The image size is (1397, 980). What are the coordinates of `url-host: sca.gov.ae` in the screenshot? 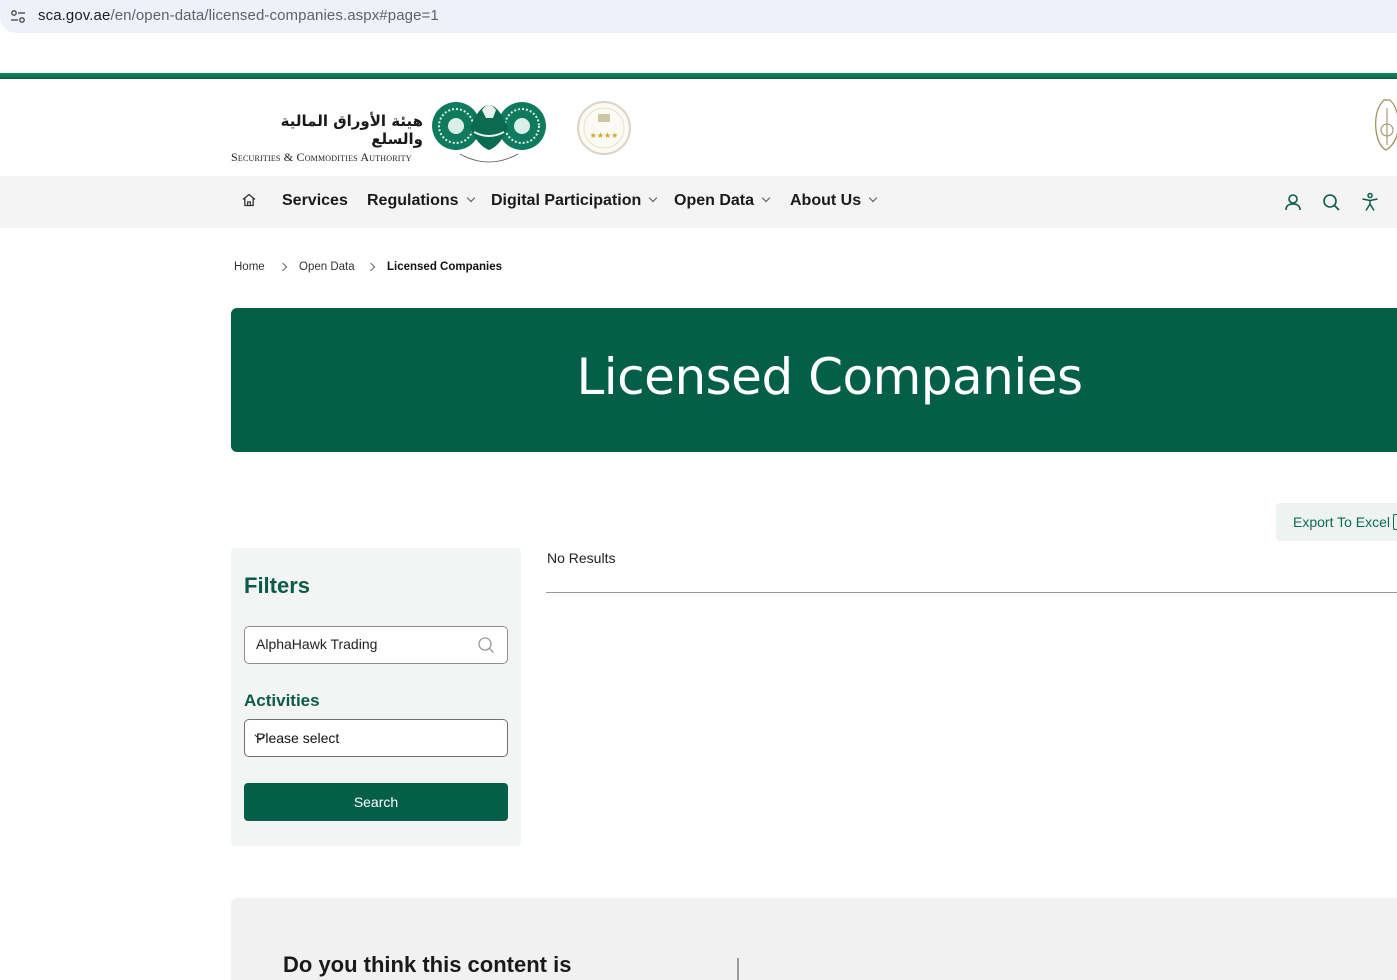 It's located at (74, 15).